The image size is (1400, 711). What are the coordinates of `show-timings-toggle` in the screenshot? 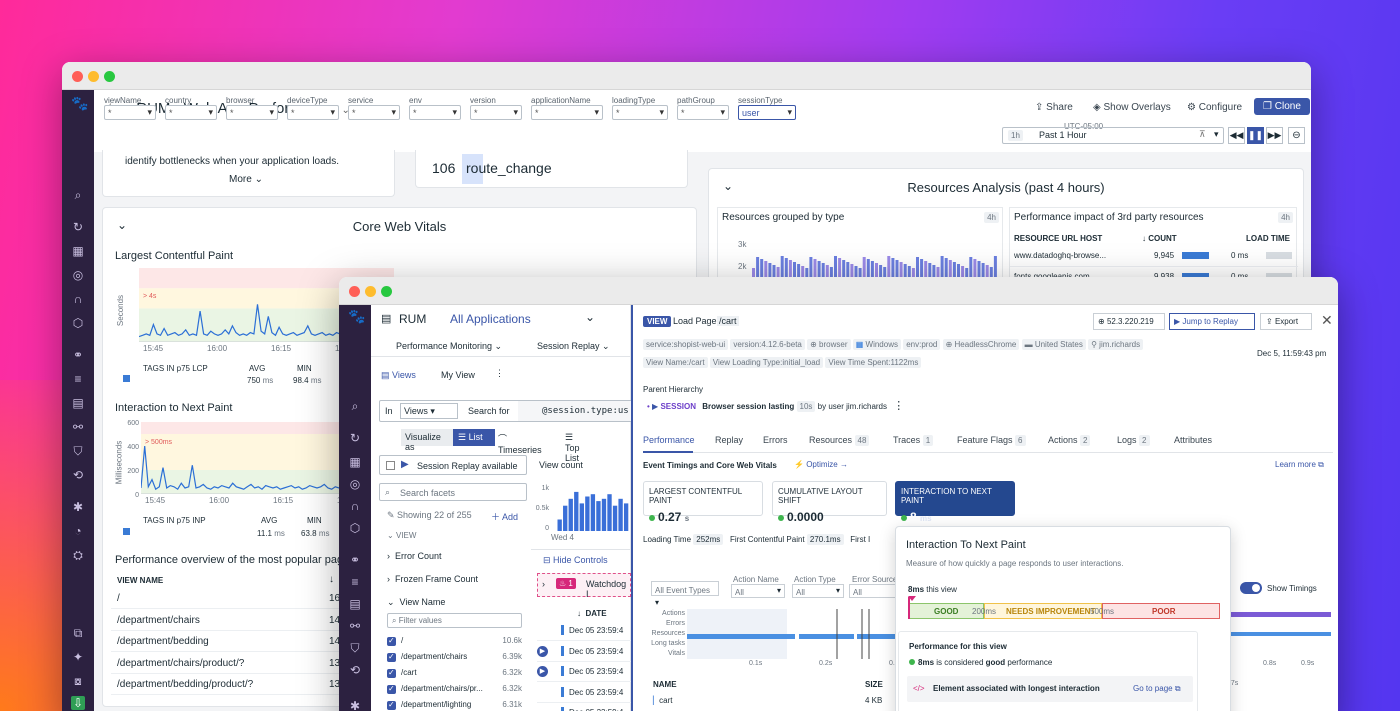 It's located at (1251, 588).